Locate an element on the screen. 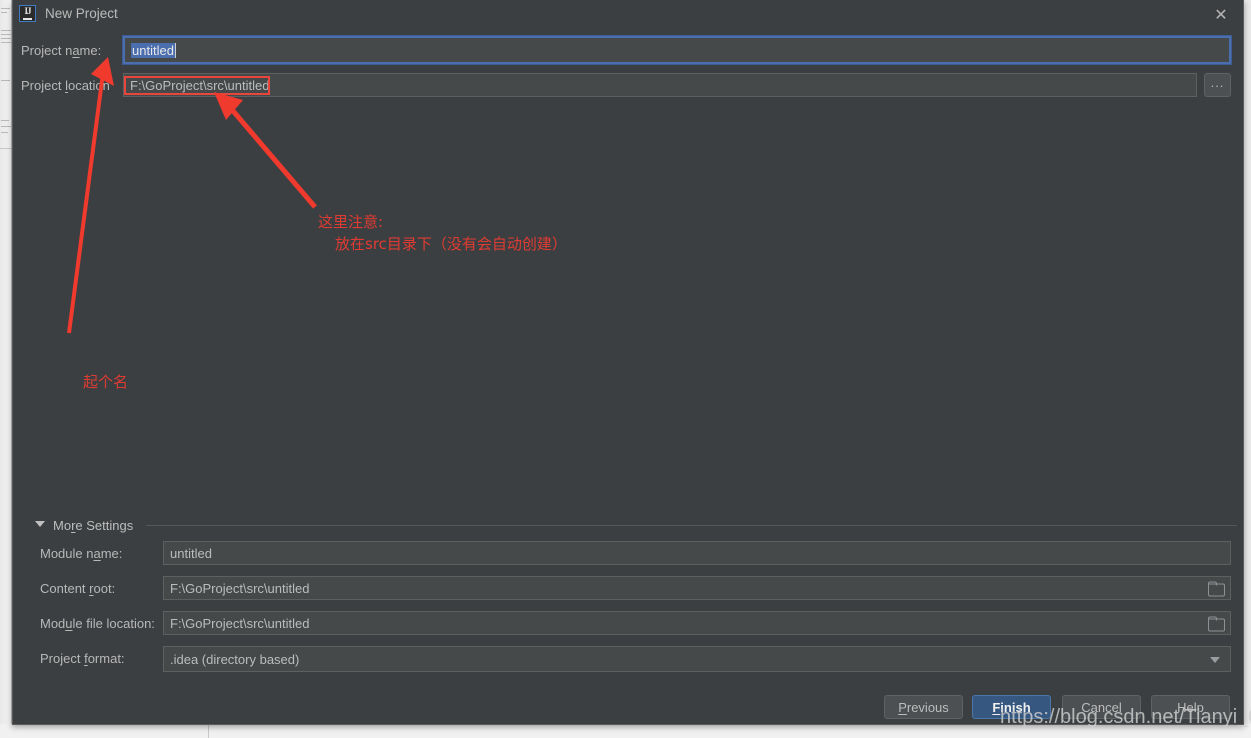 The height and width of the screenshot is (738, 1251). text-caret is located at coordinates (175, 50).